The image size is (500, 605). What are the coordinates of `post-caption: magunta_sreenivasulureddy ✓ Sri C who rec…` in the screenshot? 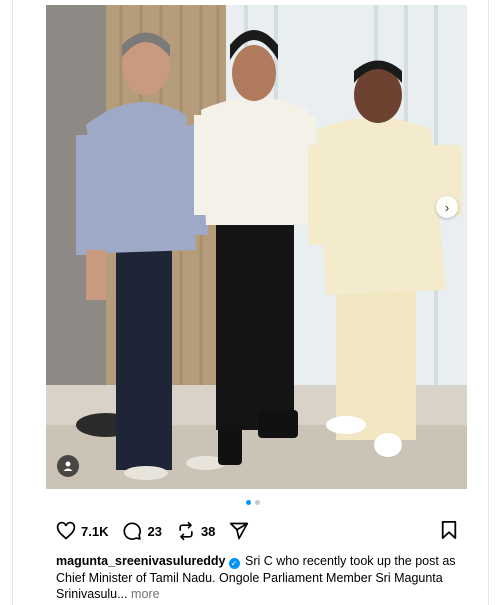 It's located at (271, 578).